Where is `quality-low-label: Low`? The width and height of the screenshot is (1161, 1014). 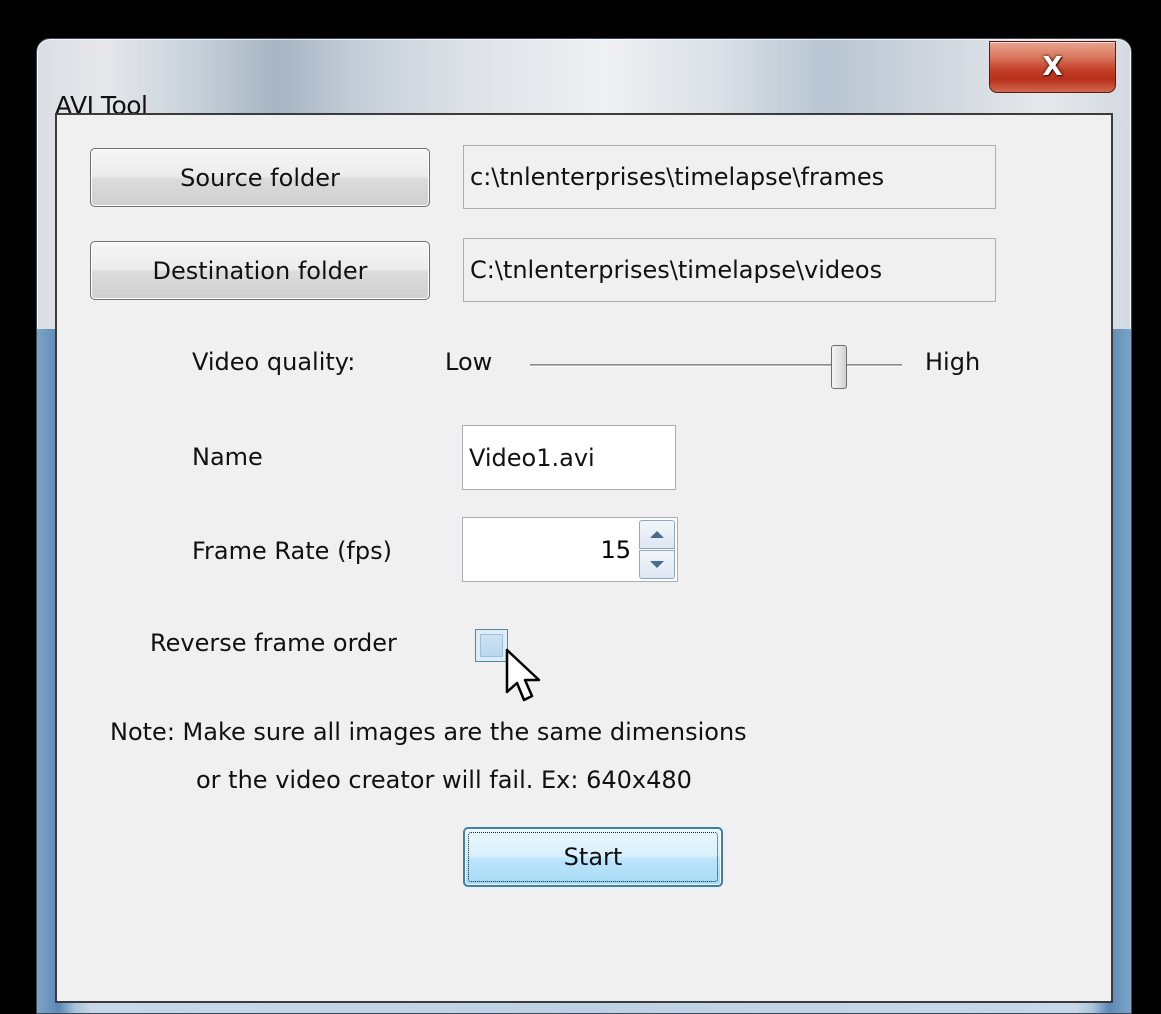
quality-low-label: Low is located at coordinates (469, 362).